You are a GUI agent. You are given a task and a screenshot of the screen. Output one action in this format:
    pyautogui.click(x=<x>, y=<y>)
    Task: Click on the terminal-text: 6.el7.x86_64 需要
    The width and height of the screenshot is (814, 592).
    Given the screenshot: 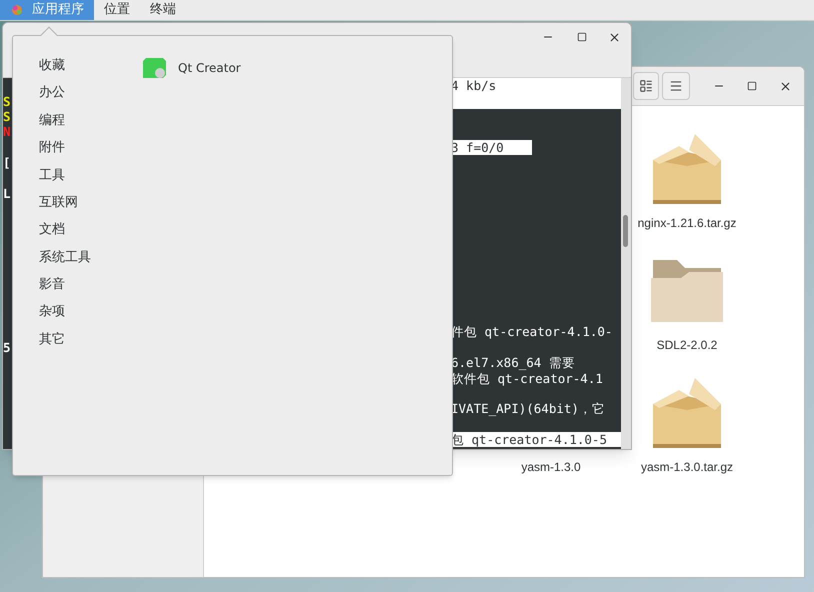 What is the action you would take?
    pyautogui.click(x=513, y=362)
    